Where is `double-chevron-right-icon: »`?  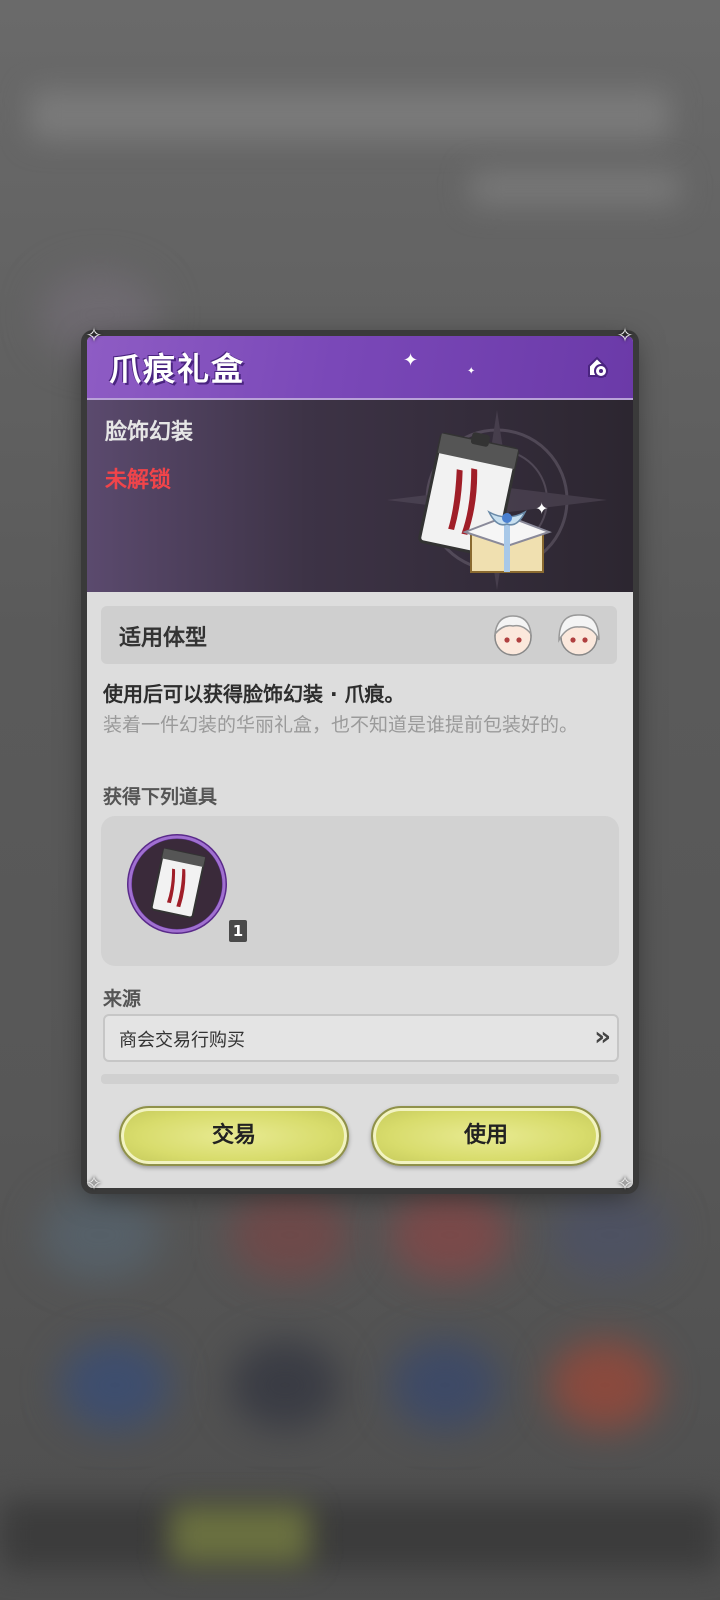
double-chevron-right-icon: » is located at coordinates (602, 1037).